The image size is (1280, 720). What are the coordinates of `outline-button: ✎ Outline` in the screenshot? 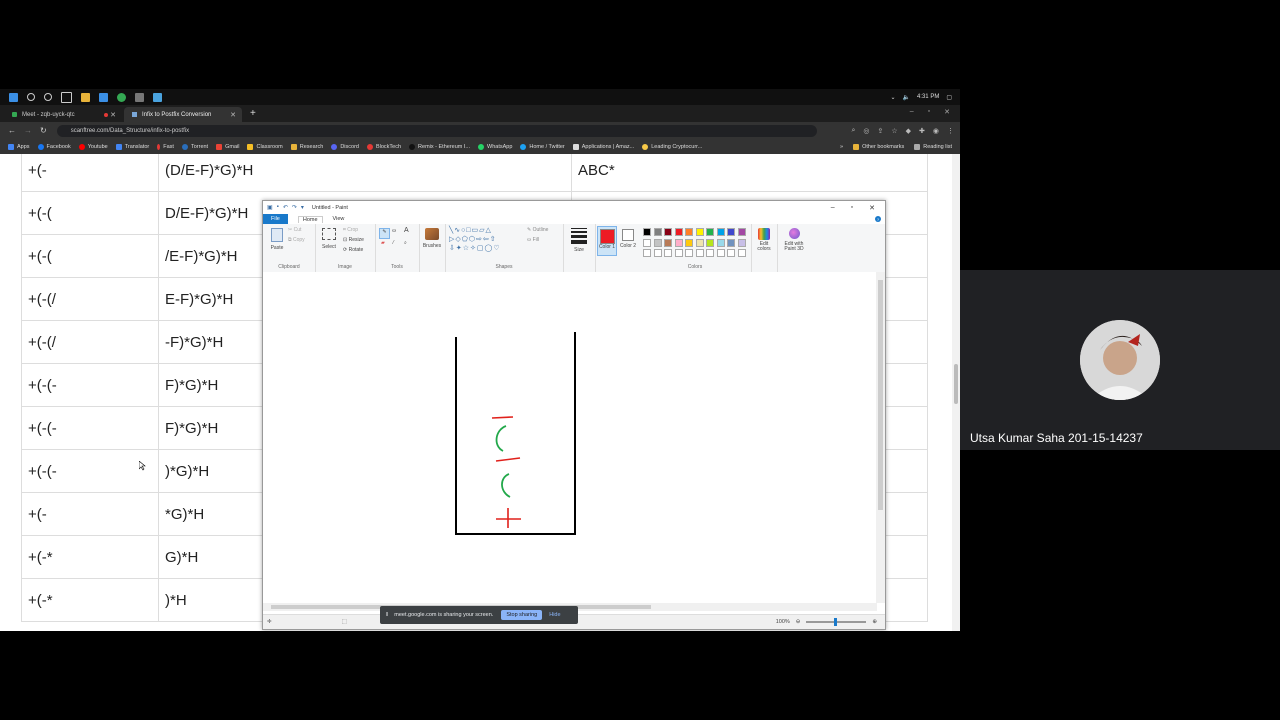 It's located at (537, 230).